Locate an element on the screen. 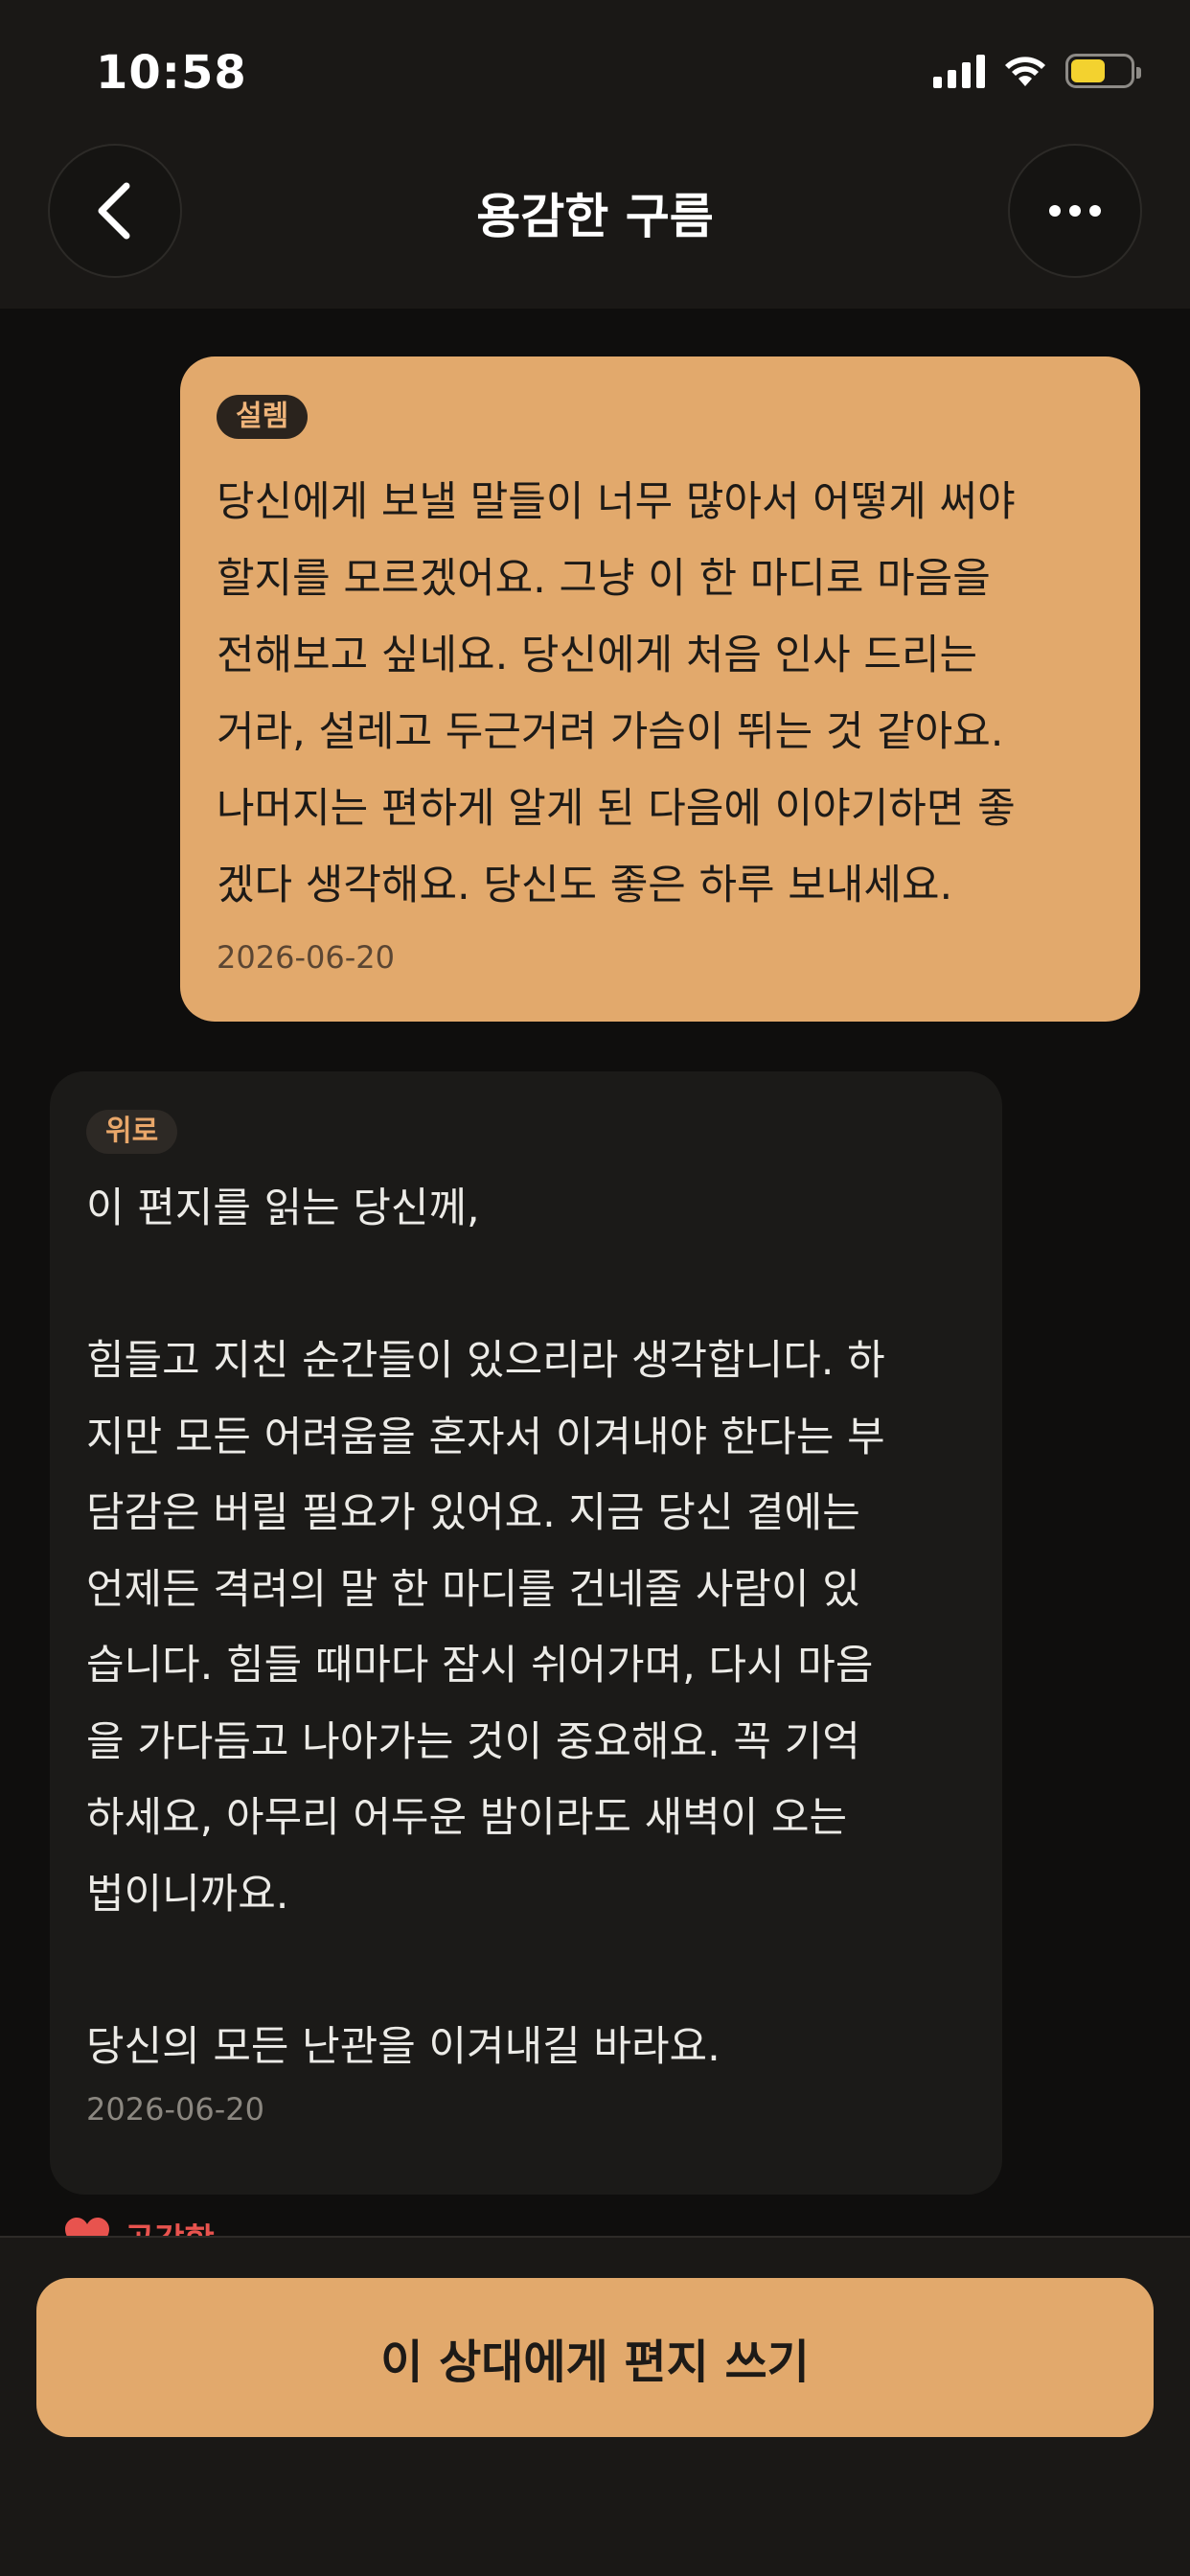 The image size is (1190, 2576). more-options-button is located at coordinates (1075, 211).